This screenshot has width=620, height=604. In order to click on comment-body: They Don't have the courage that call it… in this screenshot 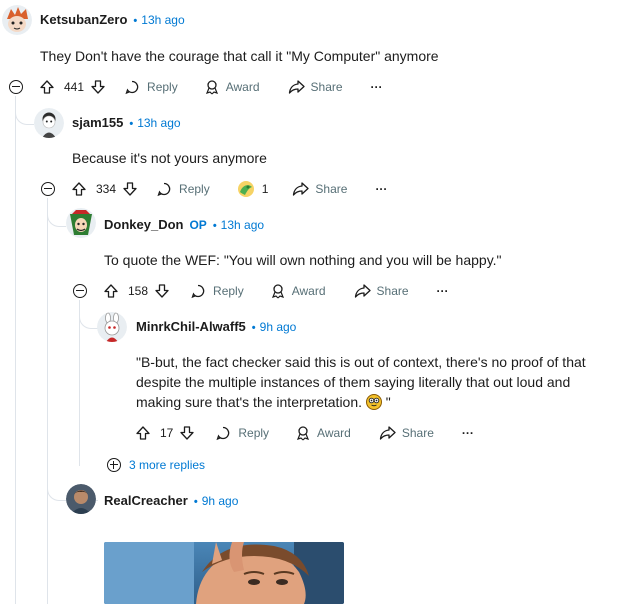, I will do `click(239, 56)`.